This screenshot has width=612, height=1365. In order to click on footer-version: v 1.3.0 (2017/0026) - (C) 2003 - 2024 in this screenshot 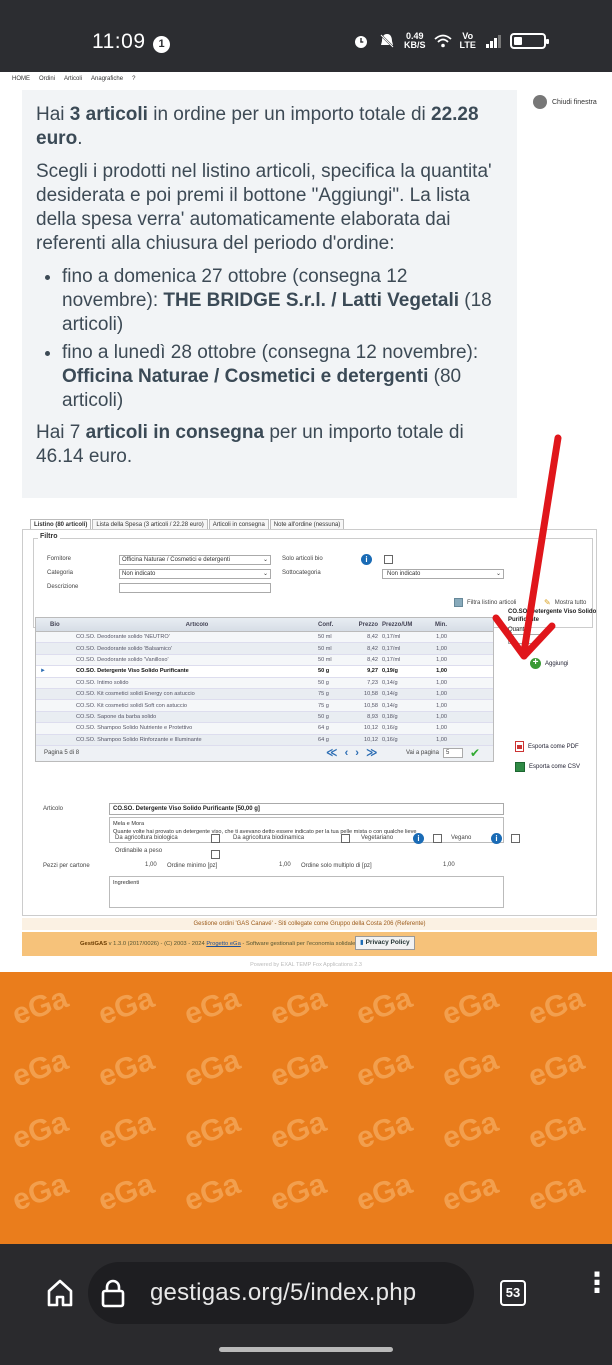, I will do `click(157, 944)`.